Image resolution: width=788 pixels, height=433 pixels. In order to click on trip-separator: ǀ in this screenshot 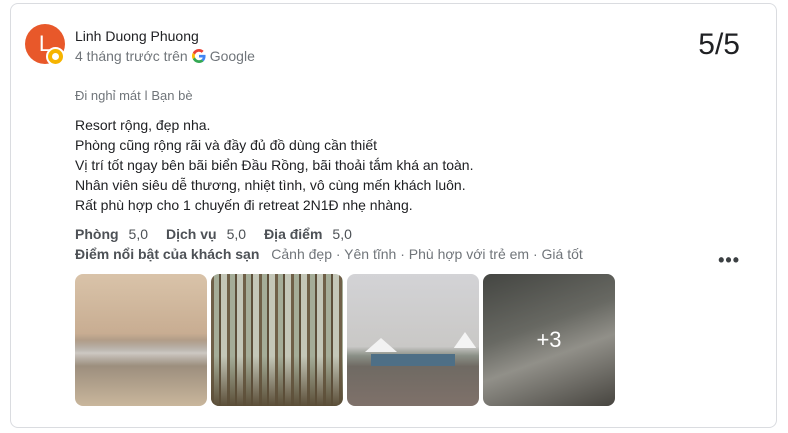, I will do `click(146, 95)`.